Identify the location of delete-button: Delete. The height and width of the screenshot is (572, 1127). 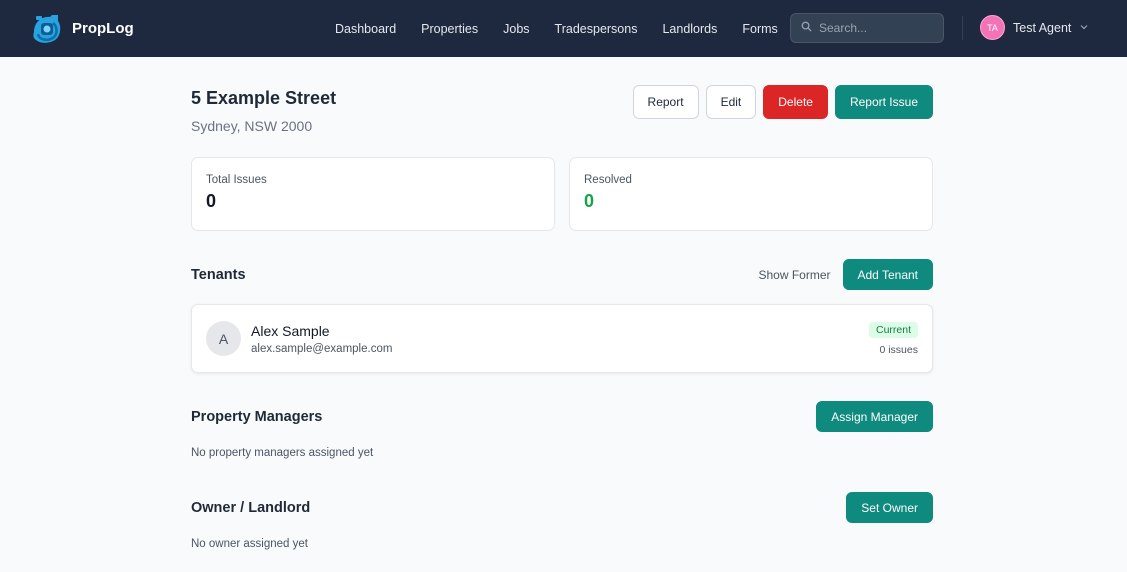
(795, 102).